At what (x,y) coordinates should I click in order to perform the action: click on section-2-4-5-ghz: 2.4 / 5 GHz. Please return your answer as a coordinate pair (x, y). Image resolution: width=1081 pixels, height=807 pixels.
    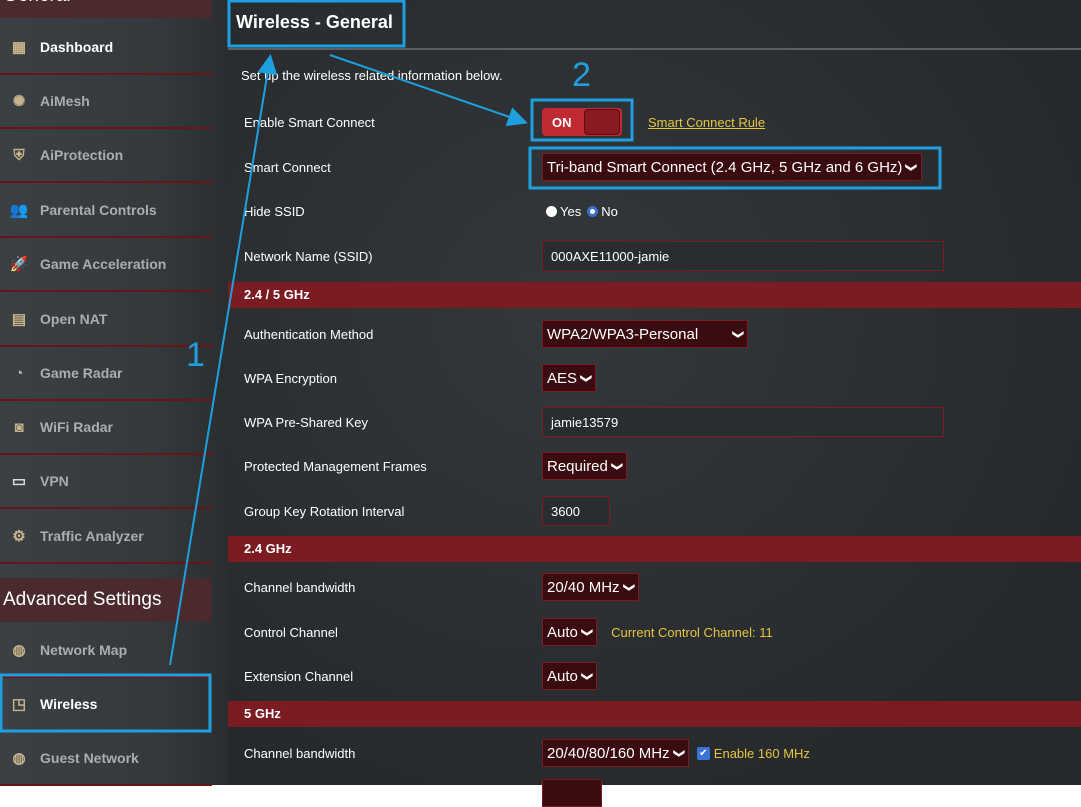
    Looking at the image, I should click on (654, 295).